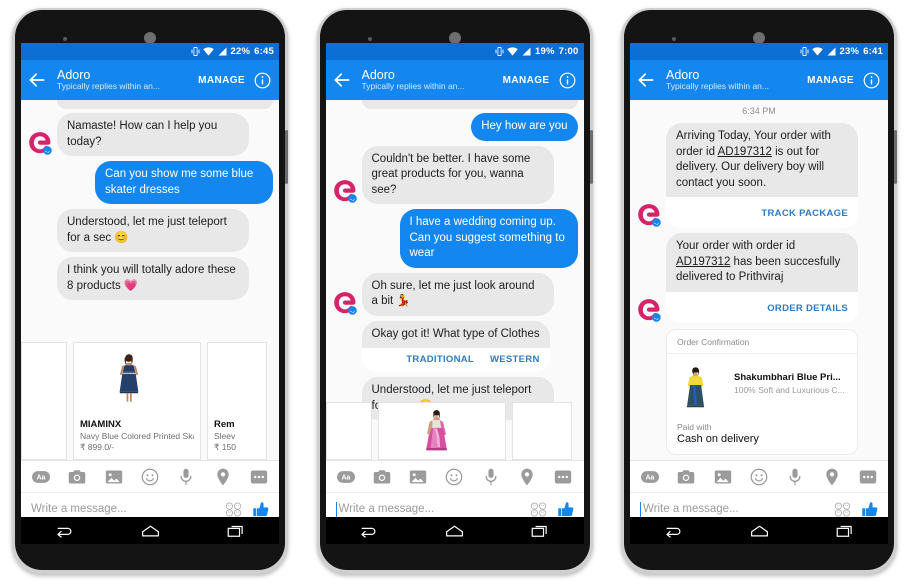  Describe the element at coordinates (649, 310) in the screenshot. I see `adoro-logo-icon` at that location.